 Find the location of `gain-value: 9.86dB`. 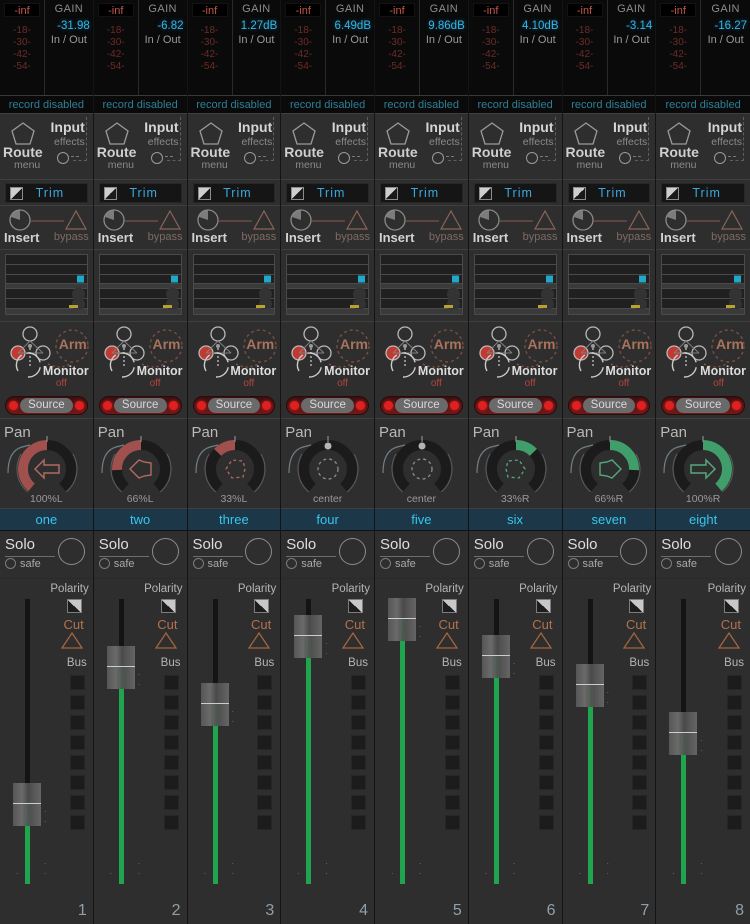

gain-value: 9.86dB is located at coordinates (447, 26).